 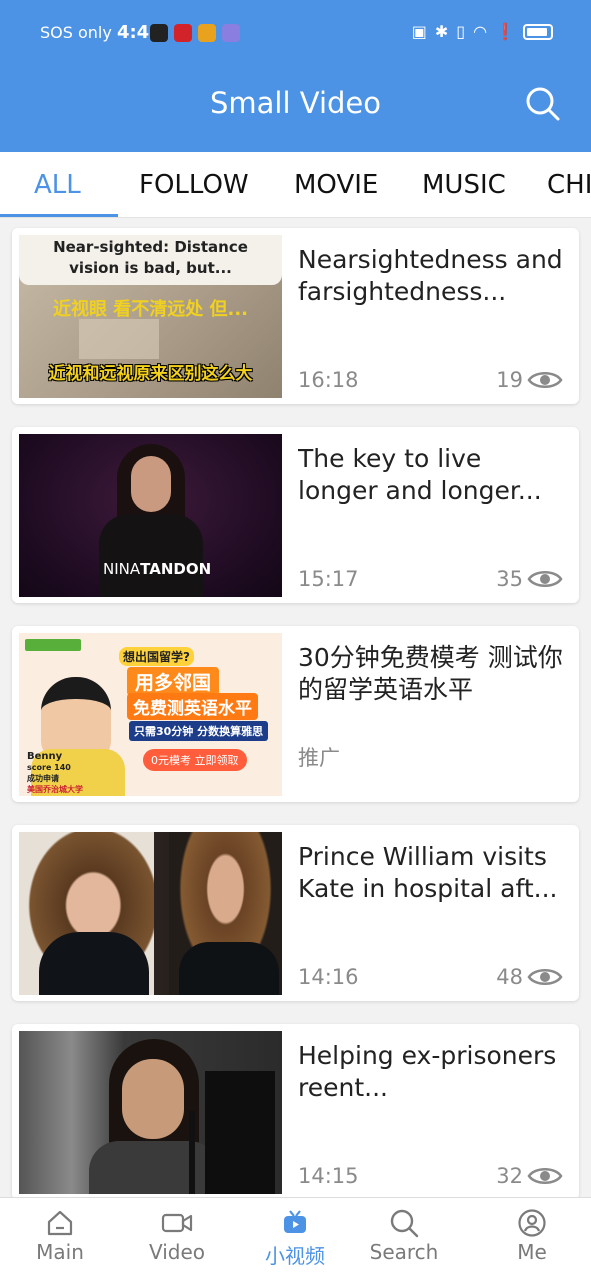 What do you see at coordinates (49, 767) in the screenshot?
I see `ad-person-score: score 140` at bounding box center [49, 767].